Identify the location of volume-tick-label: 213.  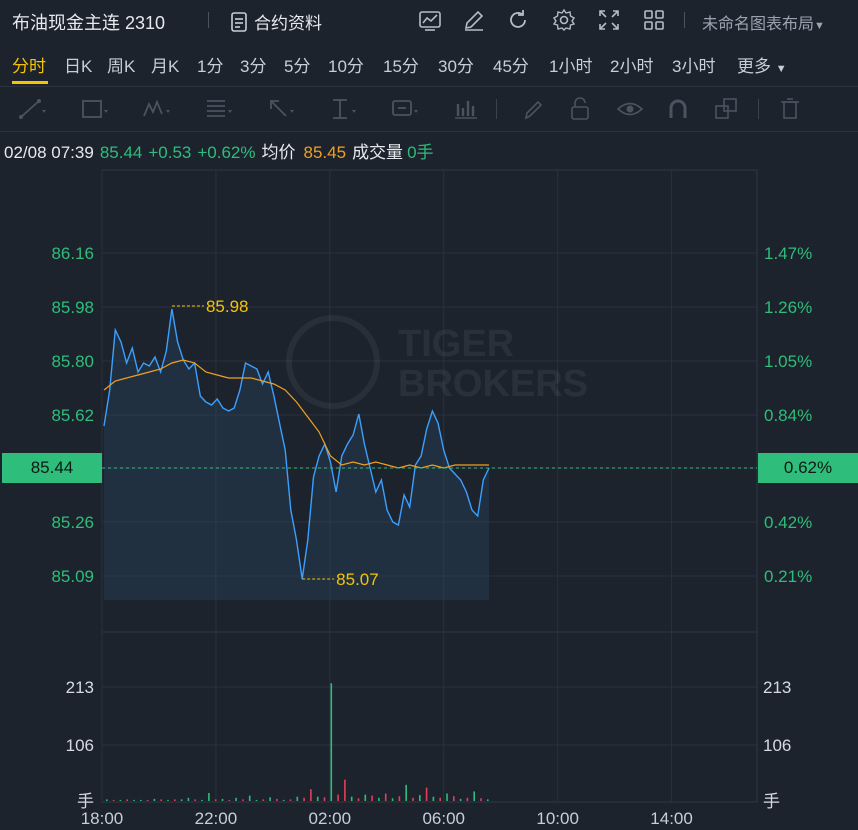
(80, 687).